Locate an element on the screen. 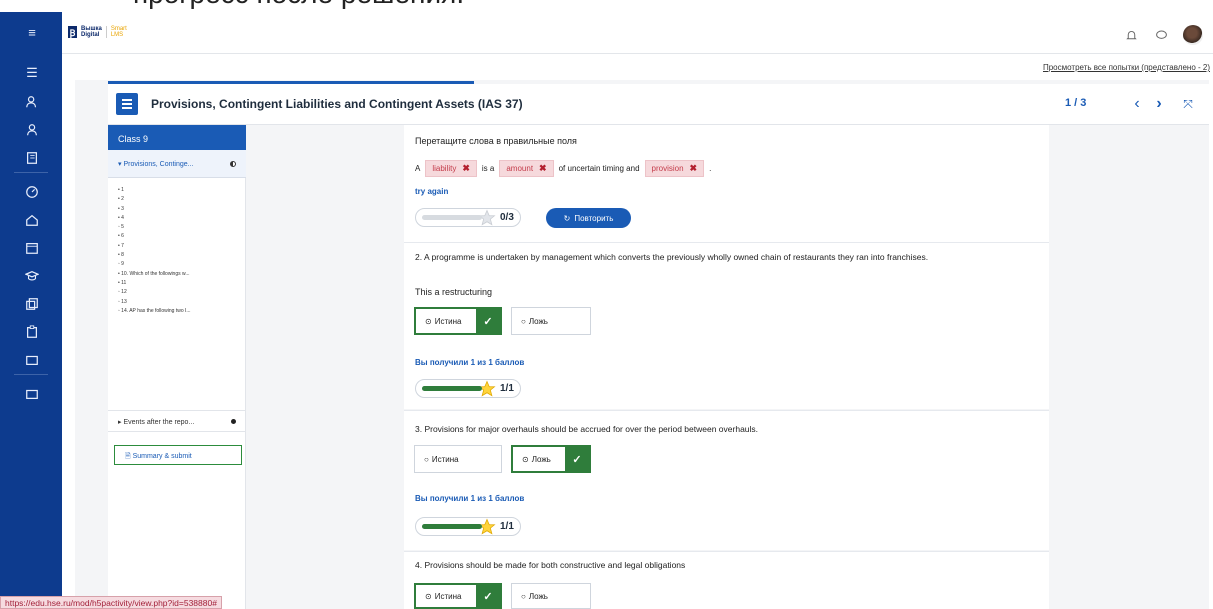 This screenshot has width=1213, height=609. home-icon is located at coordinates (32, 220).